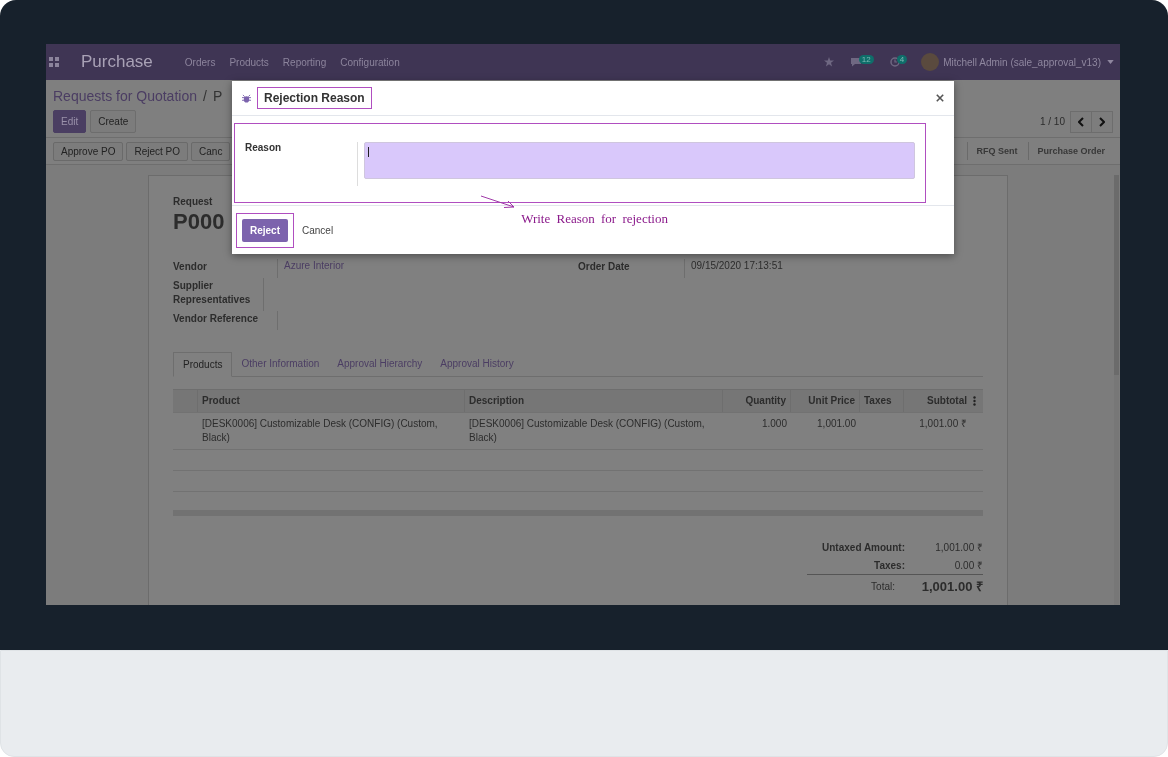 The image size is (1168, 757). What do you see at coordinates (88, 151) in the screenshot?
I see `action-button: Approve PO` at bounding box center [88, 151].